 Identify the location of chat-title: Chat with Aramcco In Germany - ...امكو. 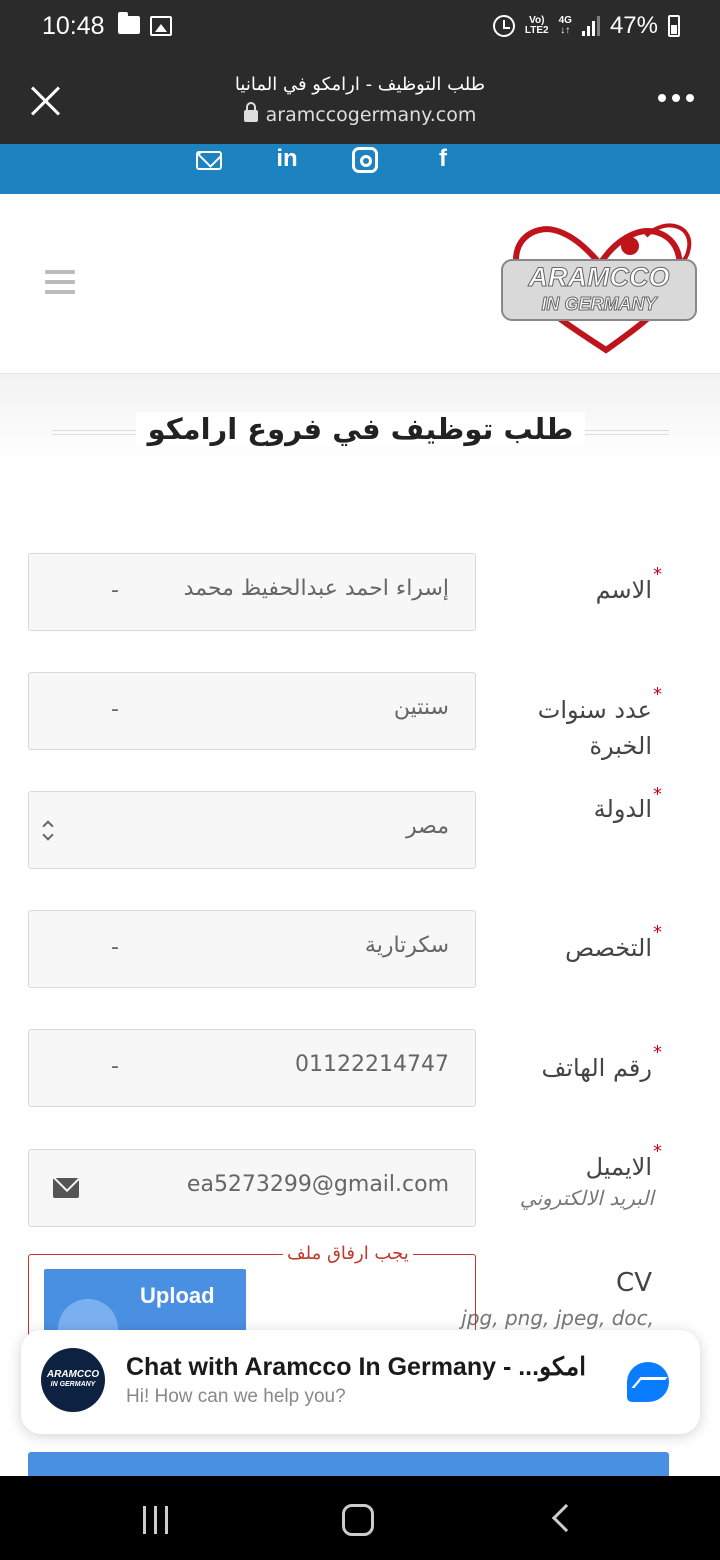
(356, 1367).